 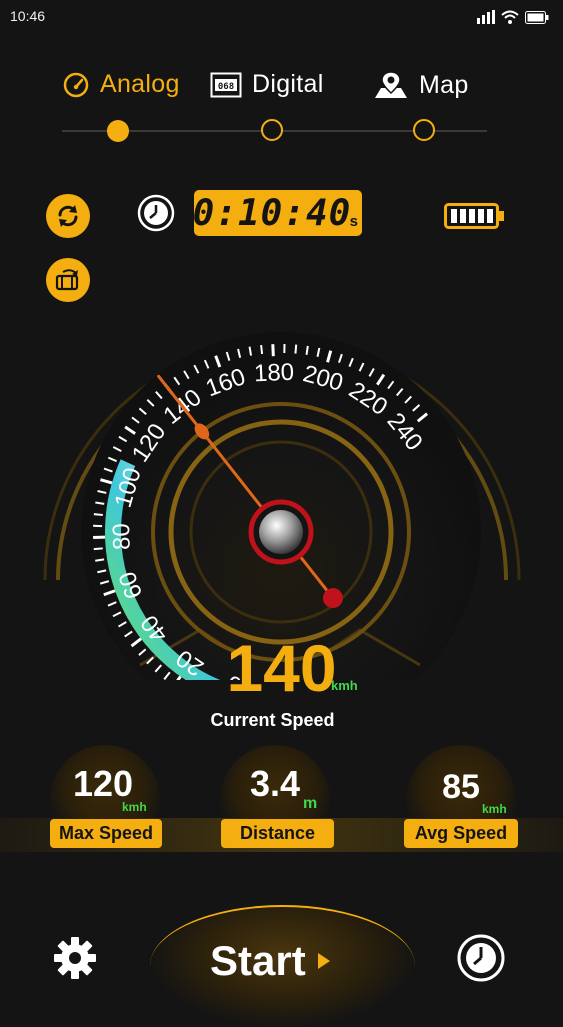 What do you see at coordinates (118, 131) in the screenshot?
I see `tab-indicator-analog` at bounding box center [118, 131].